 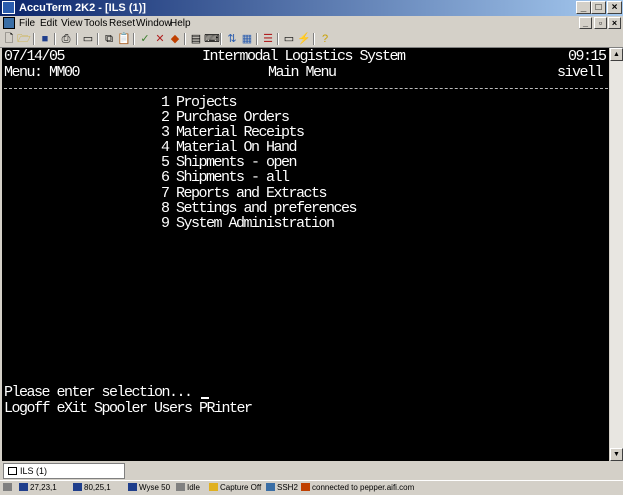 I want to click on capture-status-icon, so click(x=213, y=487).